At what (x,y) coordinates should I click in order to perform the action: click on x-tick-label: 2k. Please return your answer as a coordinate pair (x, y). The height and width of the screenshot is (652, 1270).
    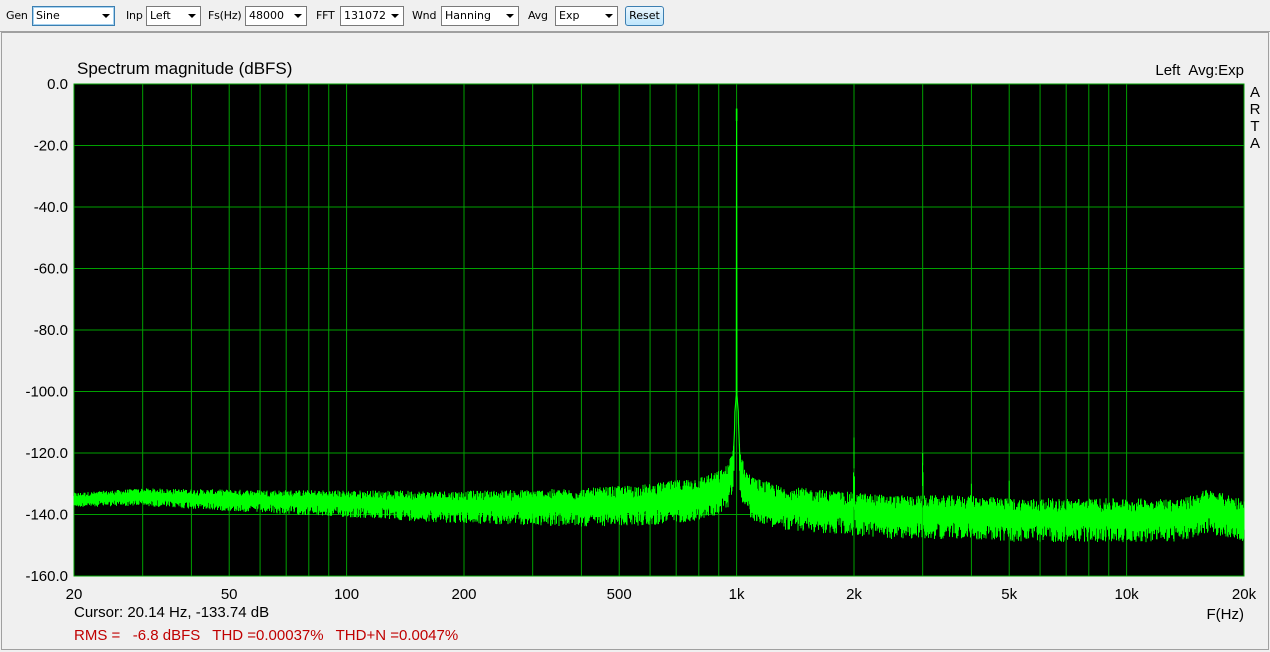
    Looking at the image, I should click on (854, 594).